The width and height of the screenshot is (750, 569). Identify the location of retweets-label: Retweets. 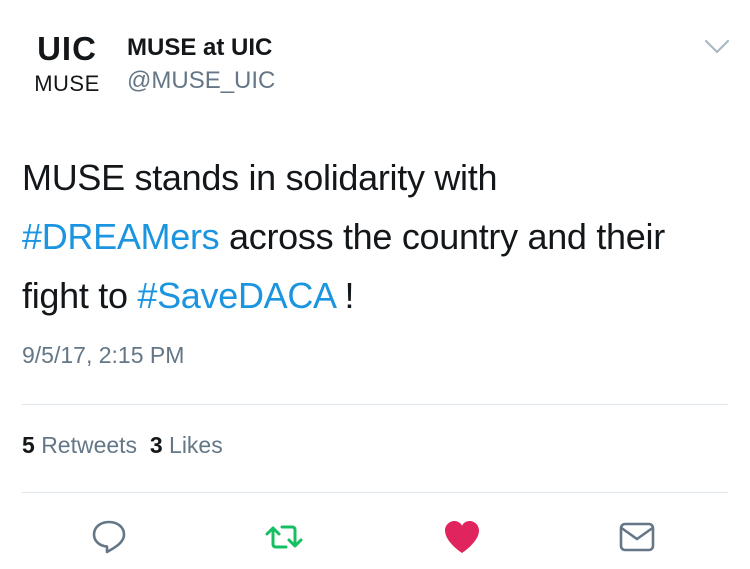
(89, 445).